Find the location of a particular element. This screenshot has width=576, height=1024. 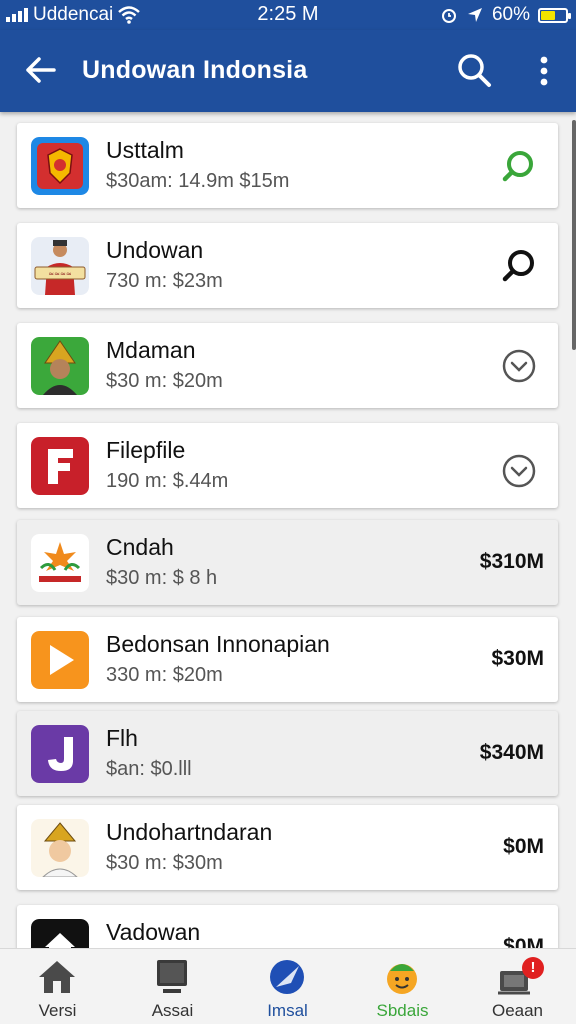

location-icon is located at coordinates (474, 15).